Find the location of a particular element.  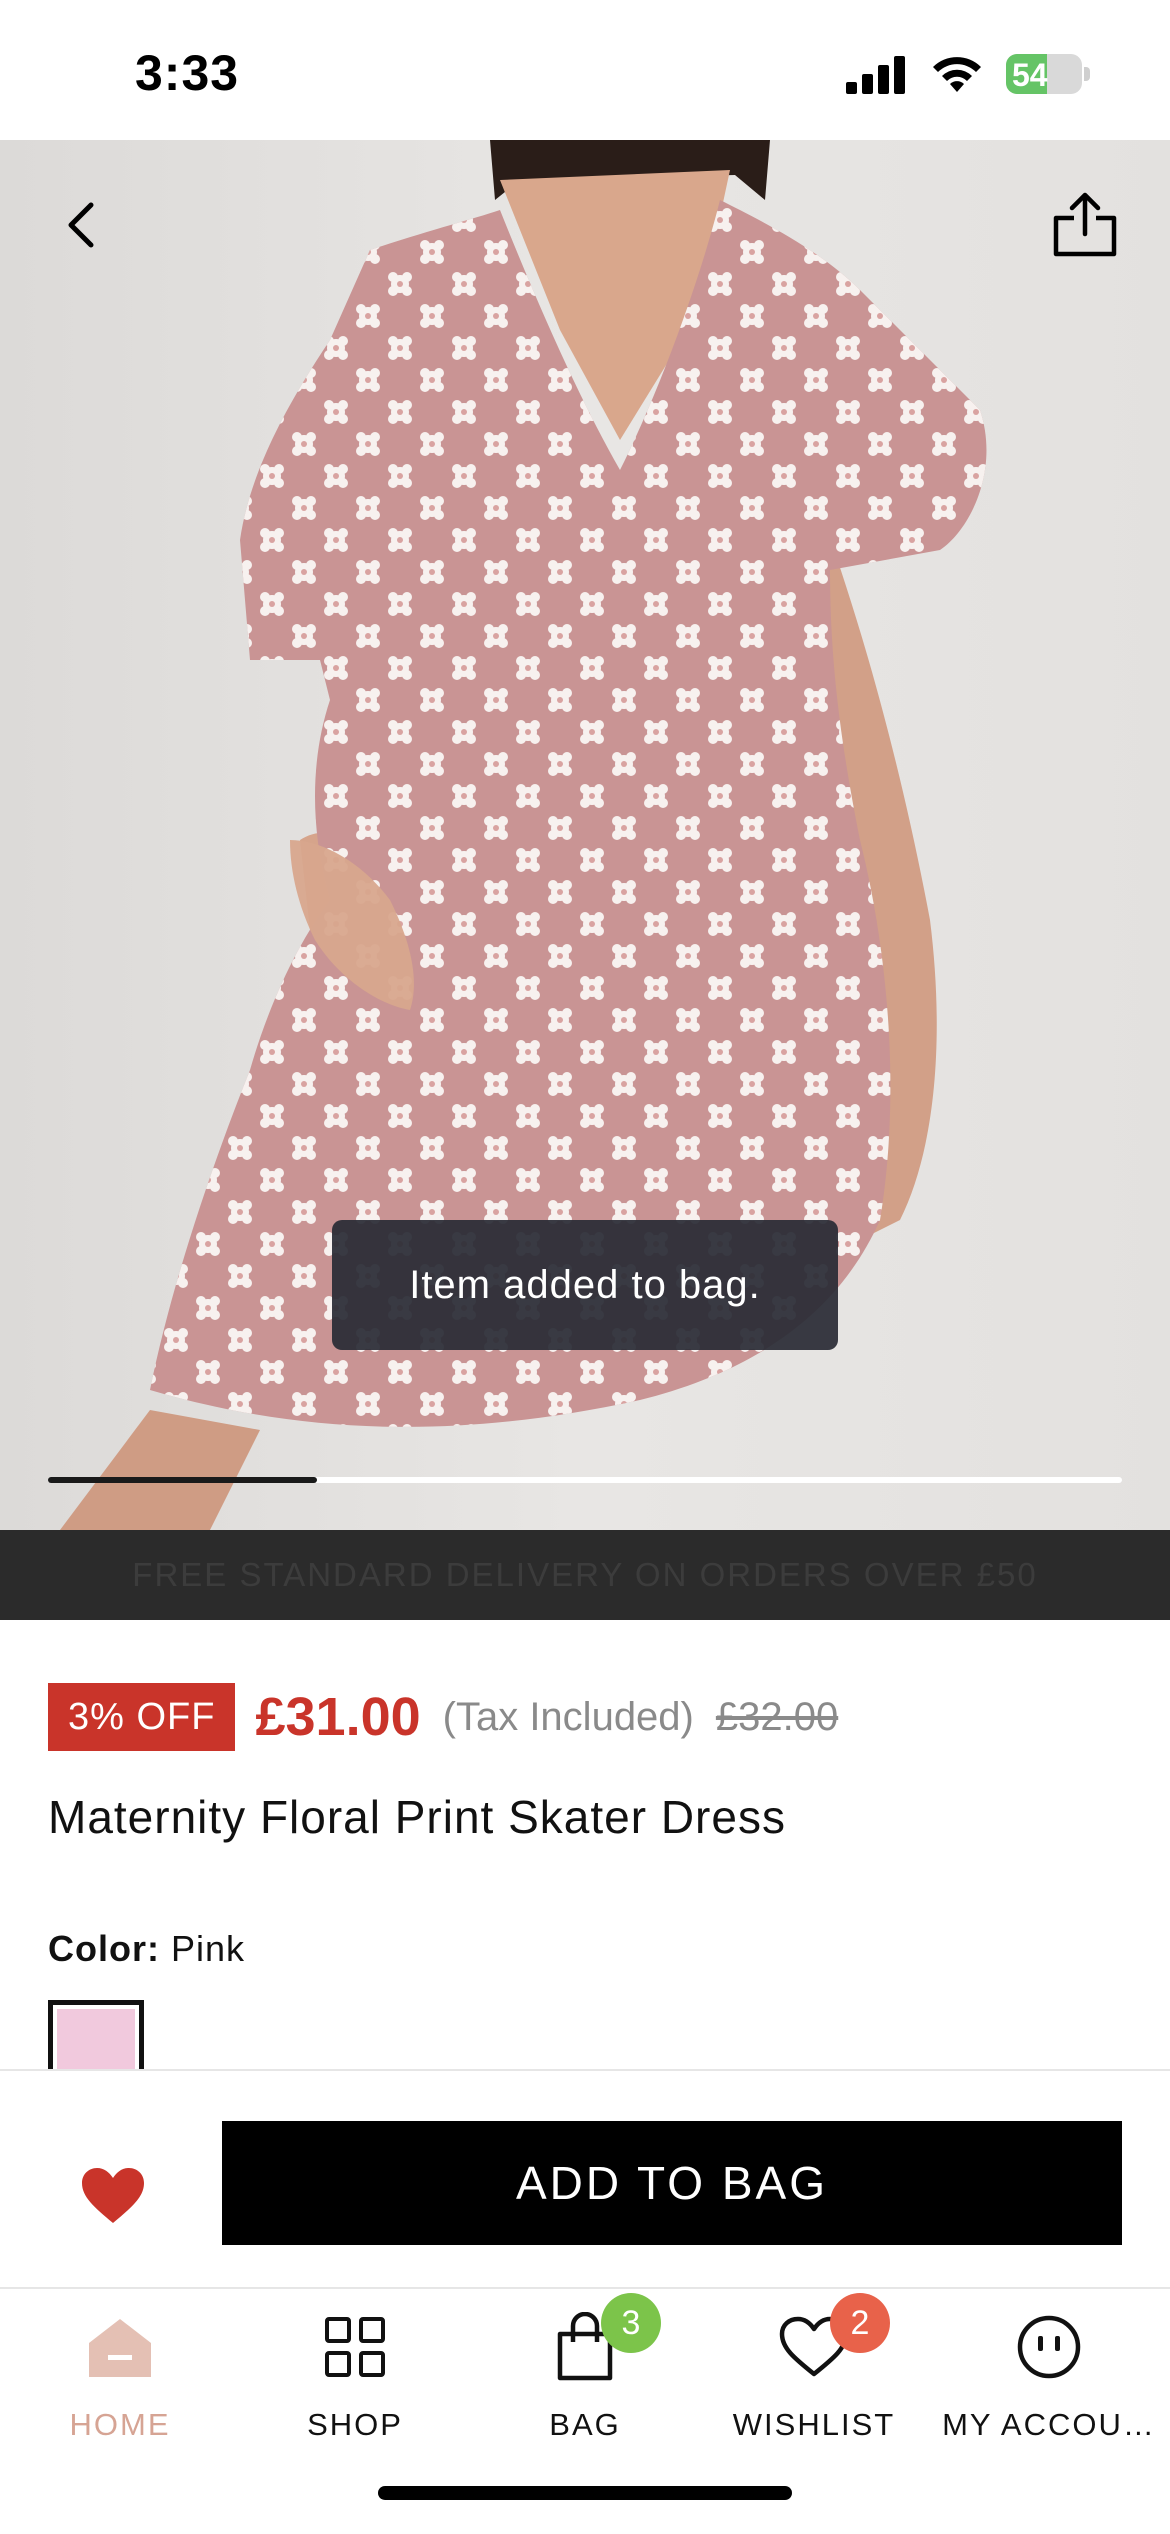

tab-bag-label: BAG is located at coordinates (585, 2424).